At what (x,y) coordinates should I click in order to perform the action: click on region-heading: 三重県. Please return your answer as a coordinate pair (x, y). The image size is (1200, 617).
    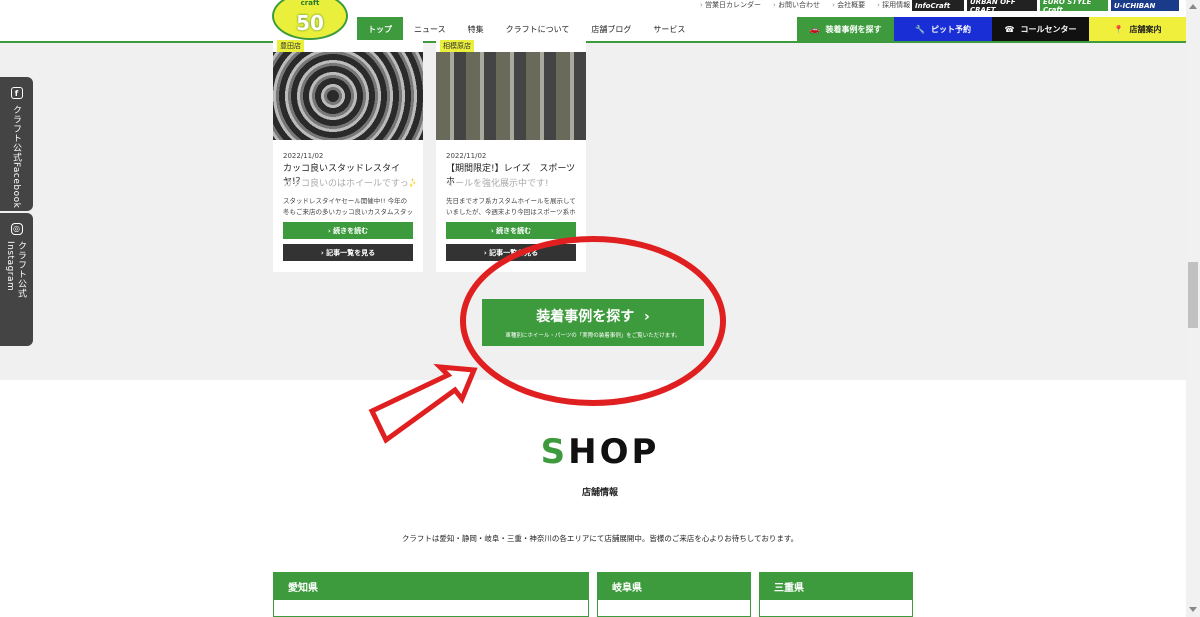
    Looking at the image, I should click on (836, 586).